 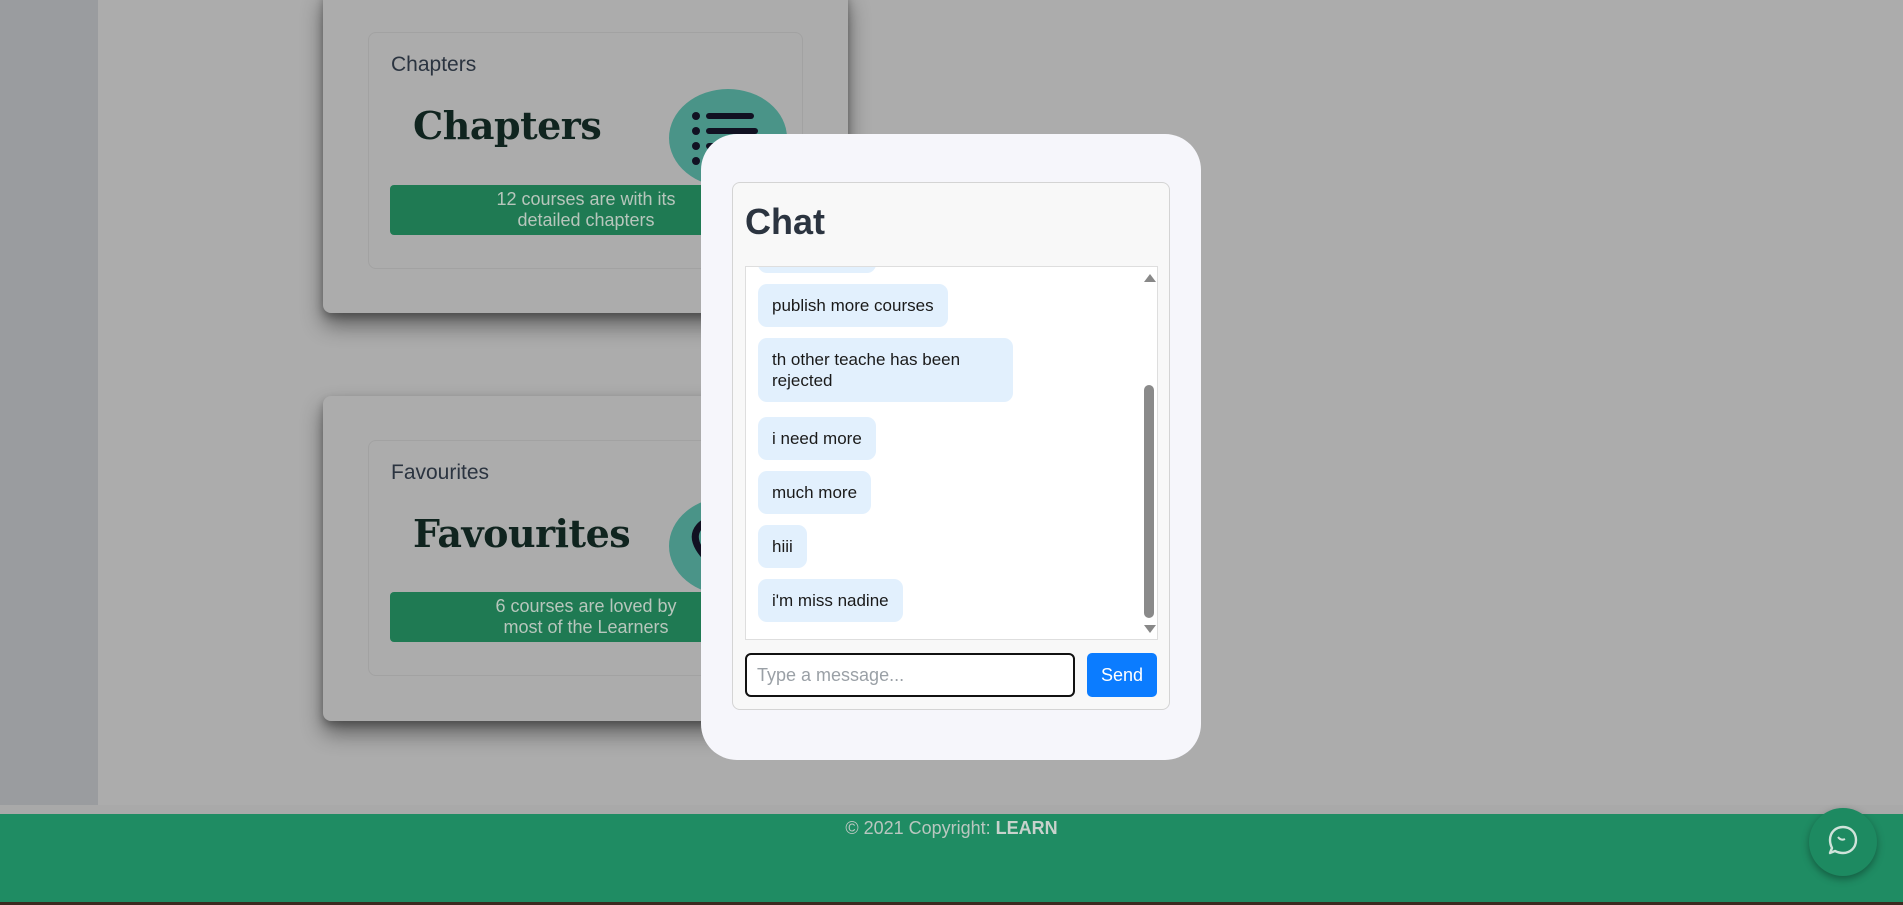 What do you see at coordinates (1149, 501) in the screenshot?
I see `scrollbar-thumb` at bounding box center [1149, 501].